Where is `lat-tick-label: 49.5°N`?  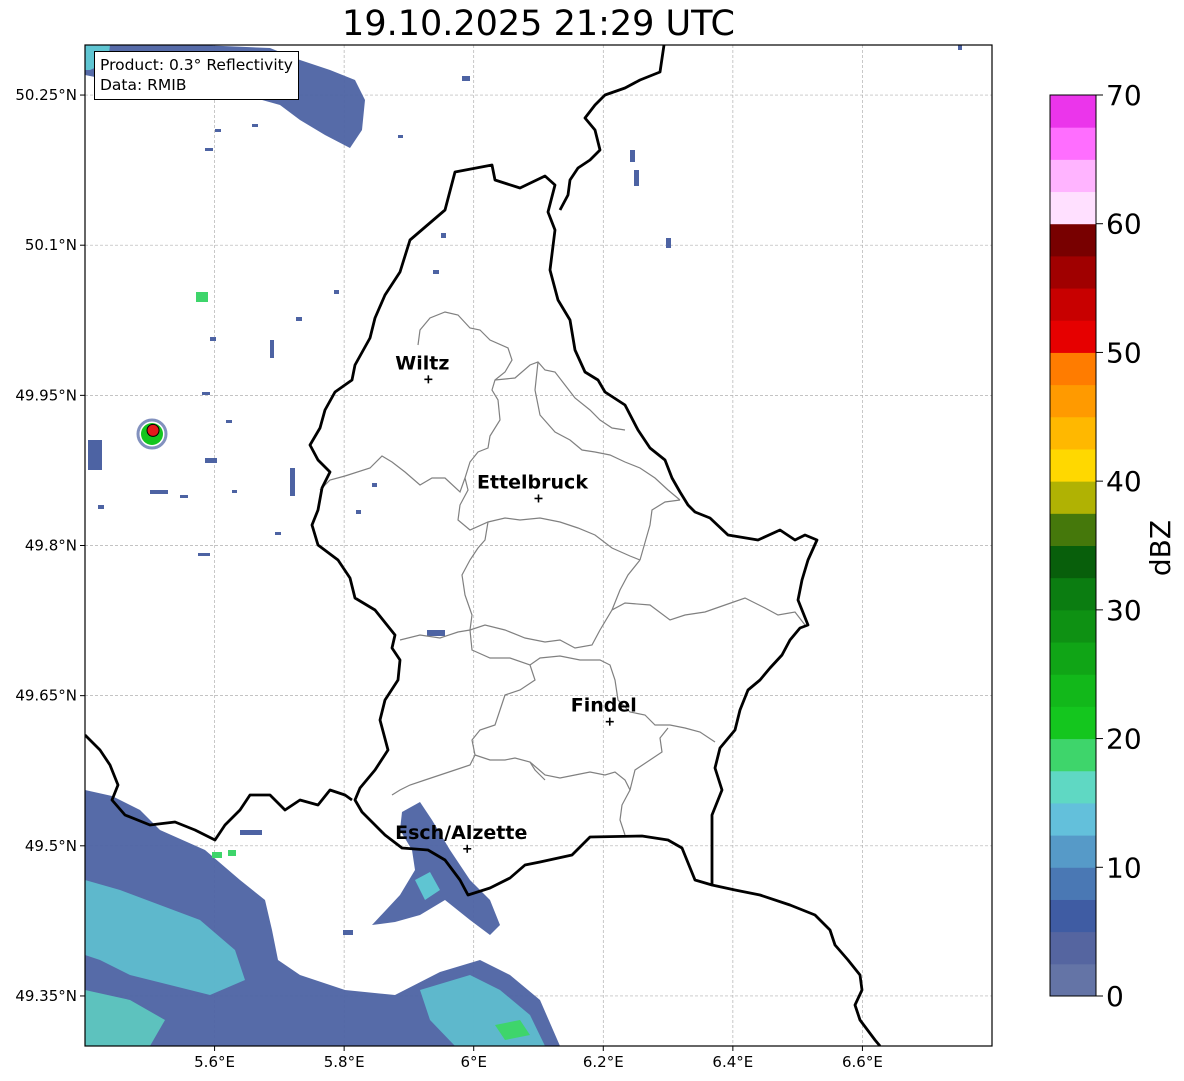
lat-tick-label: 49.5°N is located at coordinates (51, 846).